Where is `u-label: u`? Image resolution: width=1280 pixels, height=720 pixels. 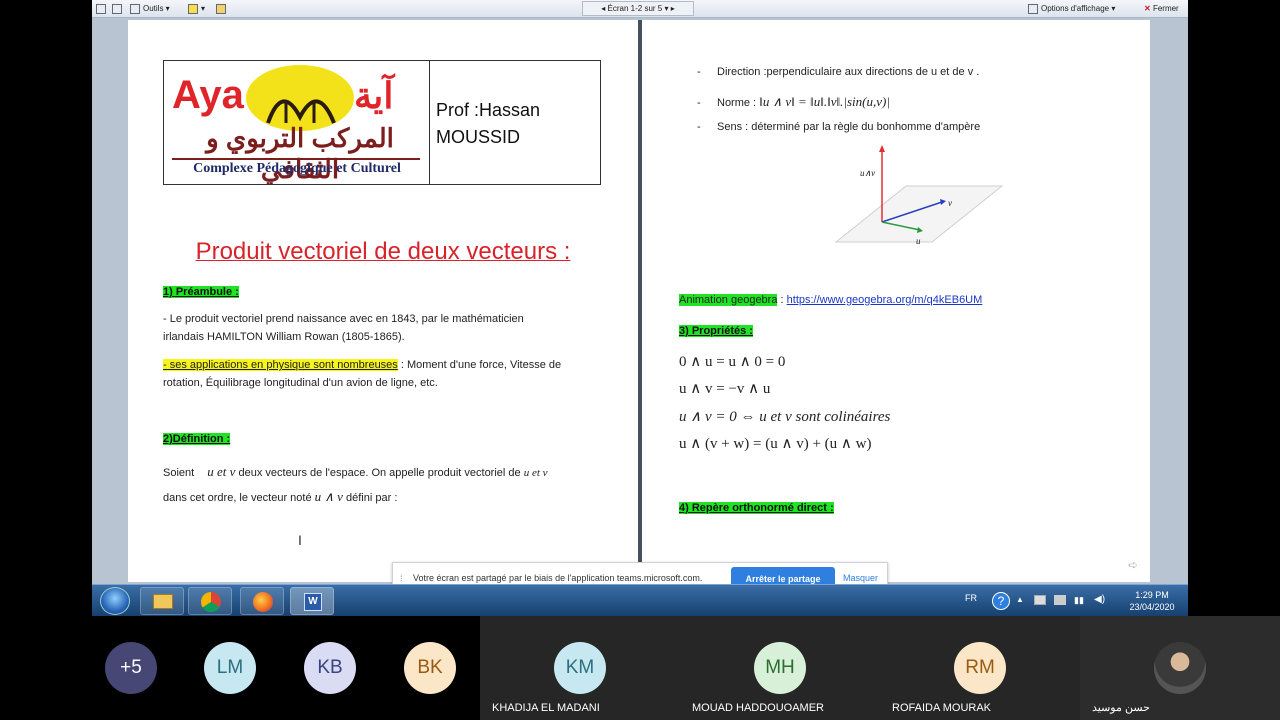 u-label: u is located at coordinates (918, 241).